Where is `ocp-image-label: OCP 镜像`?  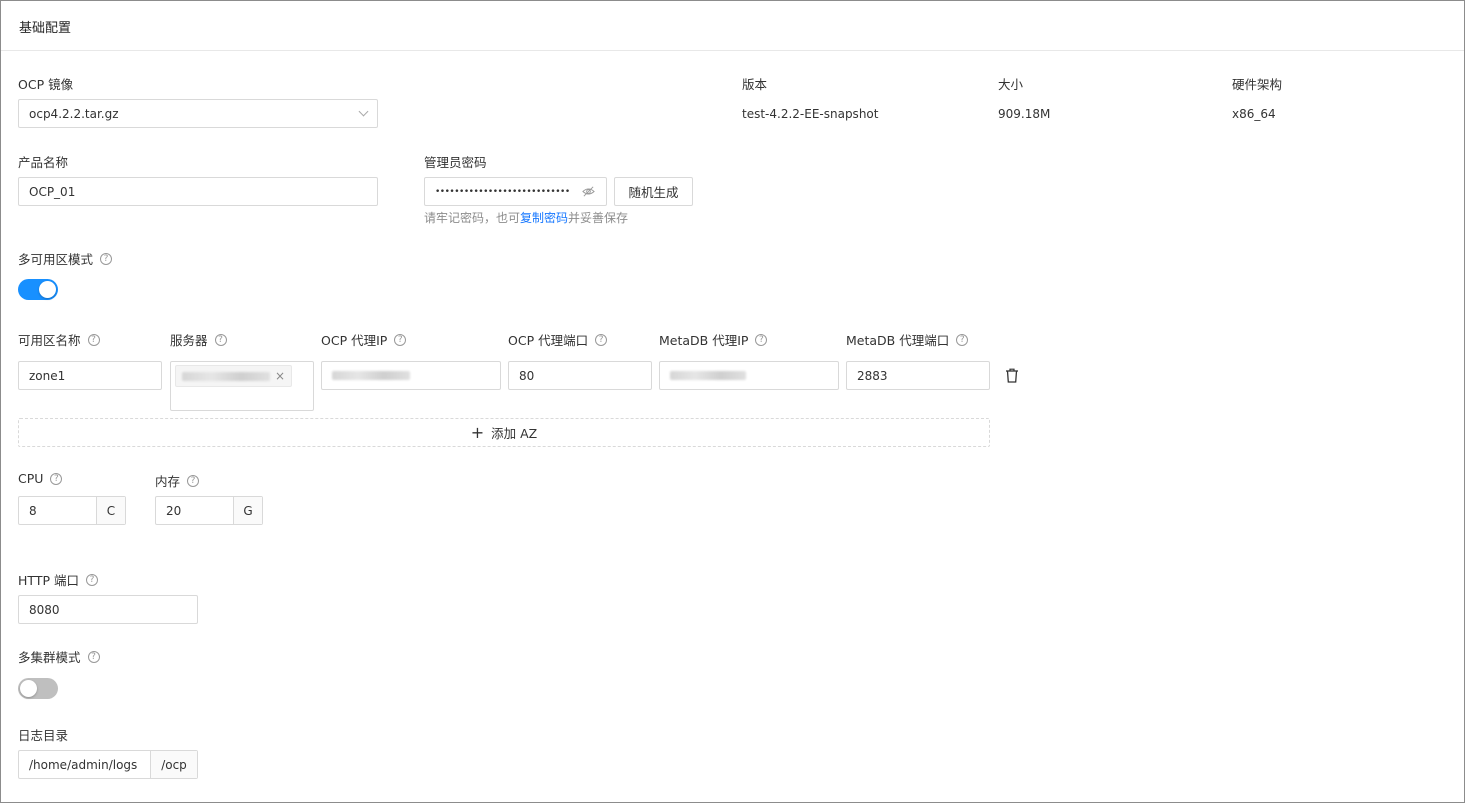
ocp-image-label: OCP 镜像 is located at coordinates (46, 84).